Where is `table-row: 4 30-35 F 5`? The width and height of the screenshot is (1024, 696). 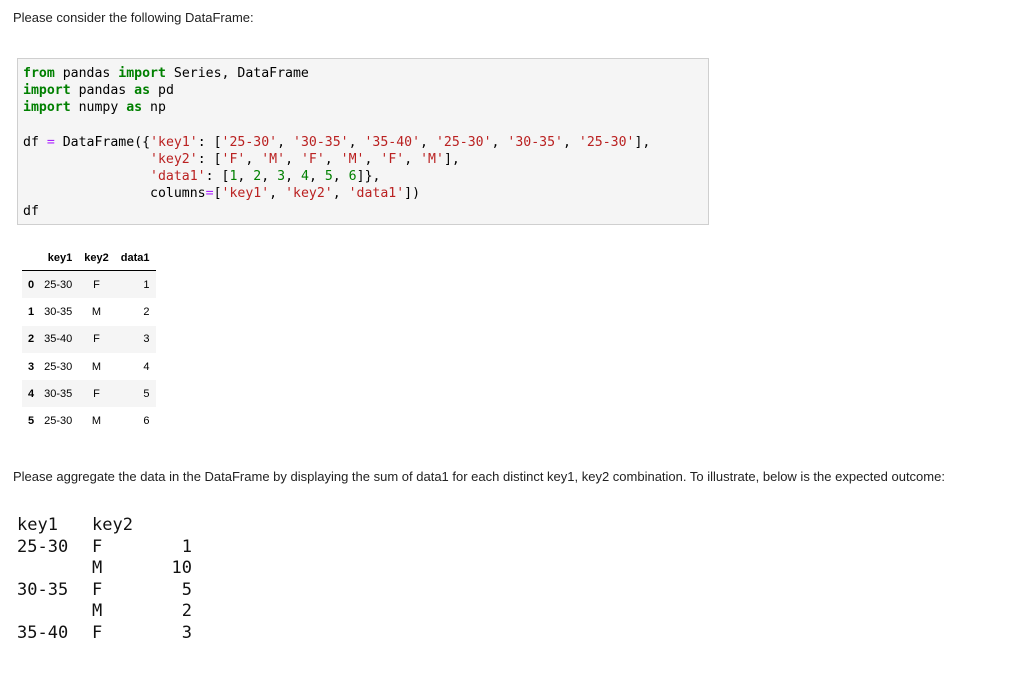 table-row: 4 30-35 F 5 is located at coordinates (89, 394).